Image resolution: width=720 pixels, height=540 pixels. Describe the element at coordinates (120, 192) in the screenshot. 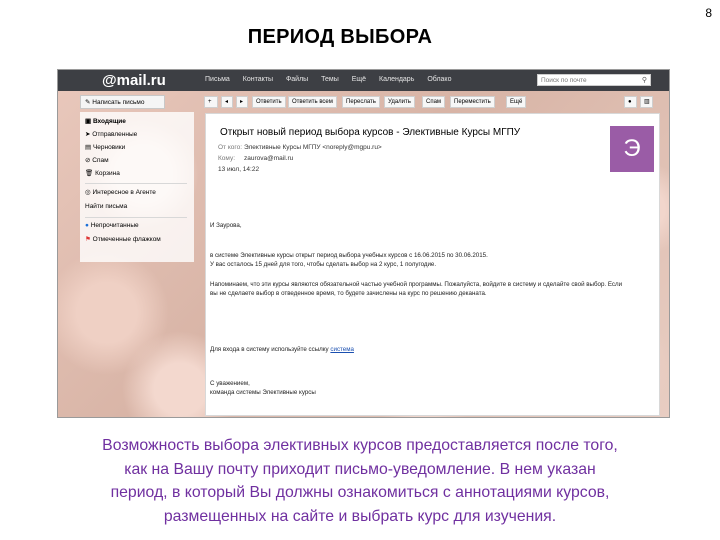

I see `folder-agent: ◎ Интересное в Агенте` at that location.